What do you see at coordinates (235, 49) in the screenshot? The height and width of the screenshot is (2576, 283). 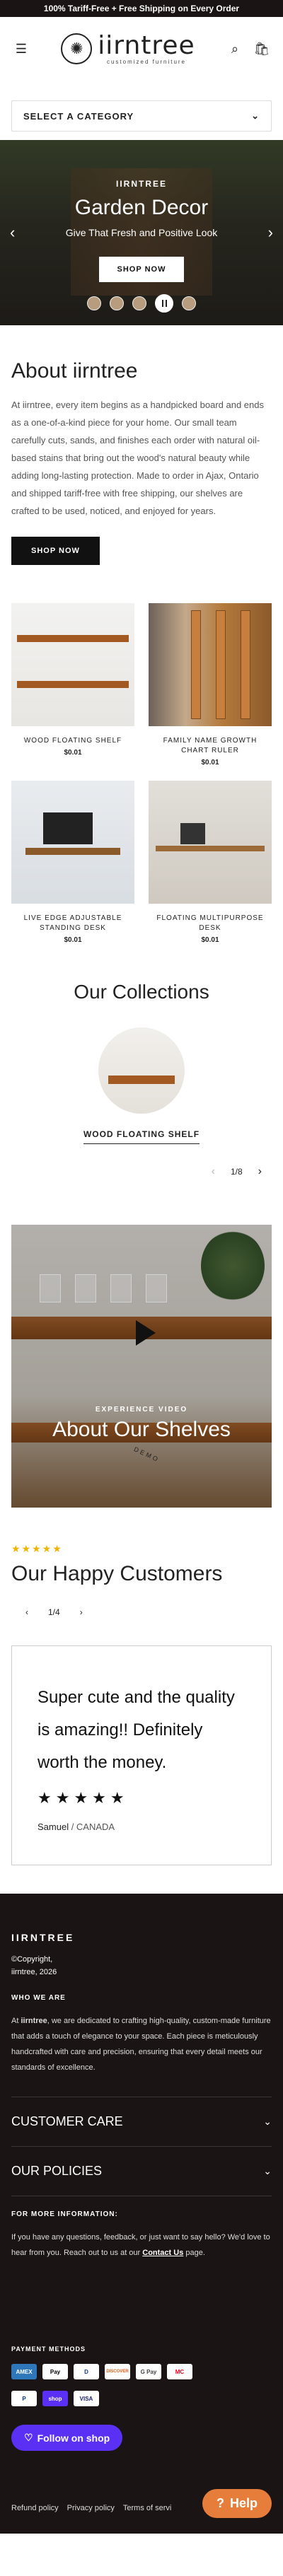 I see `search-icon: ⌕` at bounding box center [235, 49].